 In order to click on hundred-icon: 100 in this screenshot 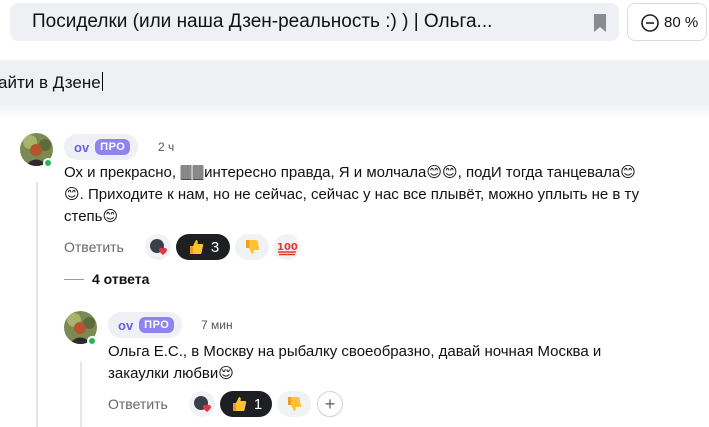, I will do `click(287, 249)`.